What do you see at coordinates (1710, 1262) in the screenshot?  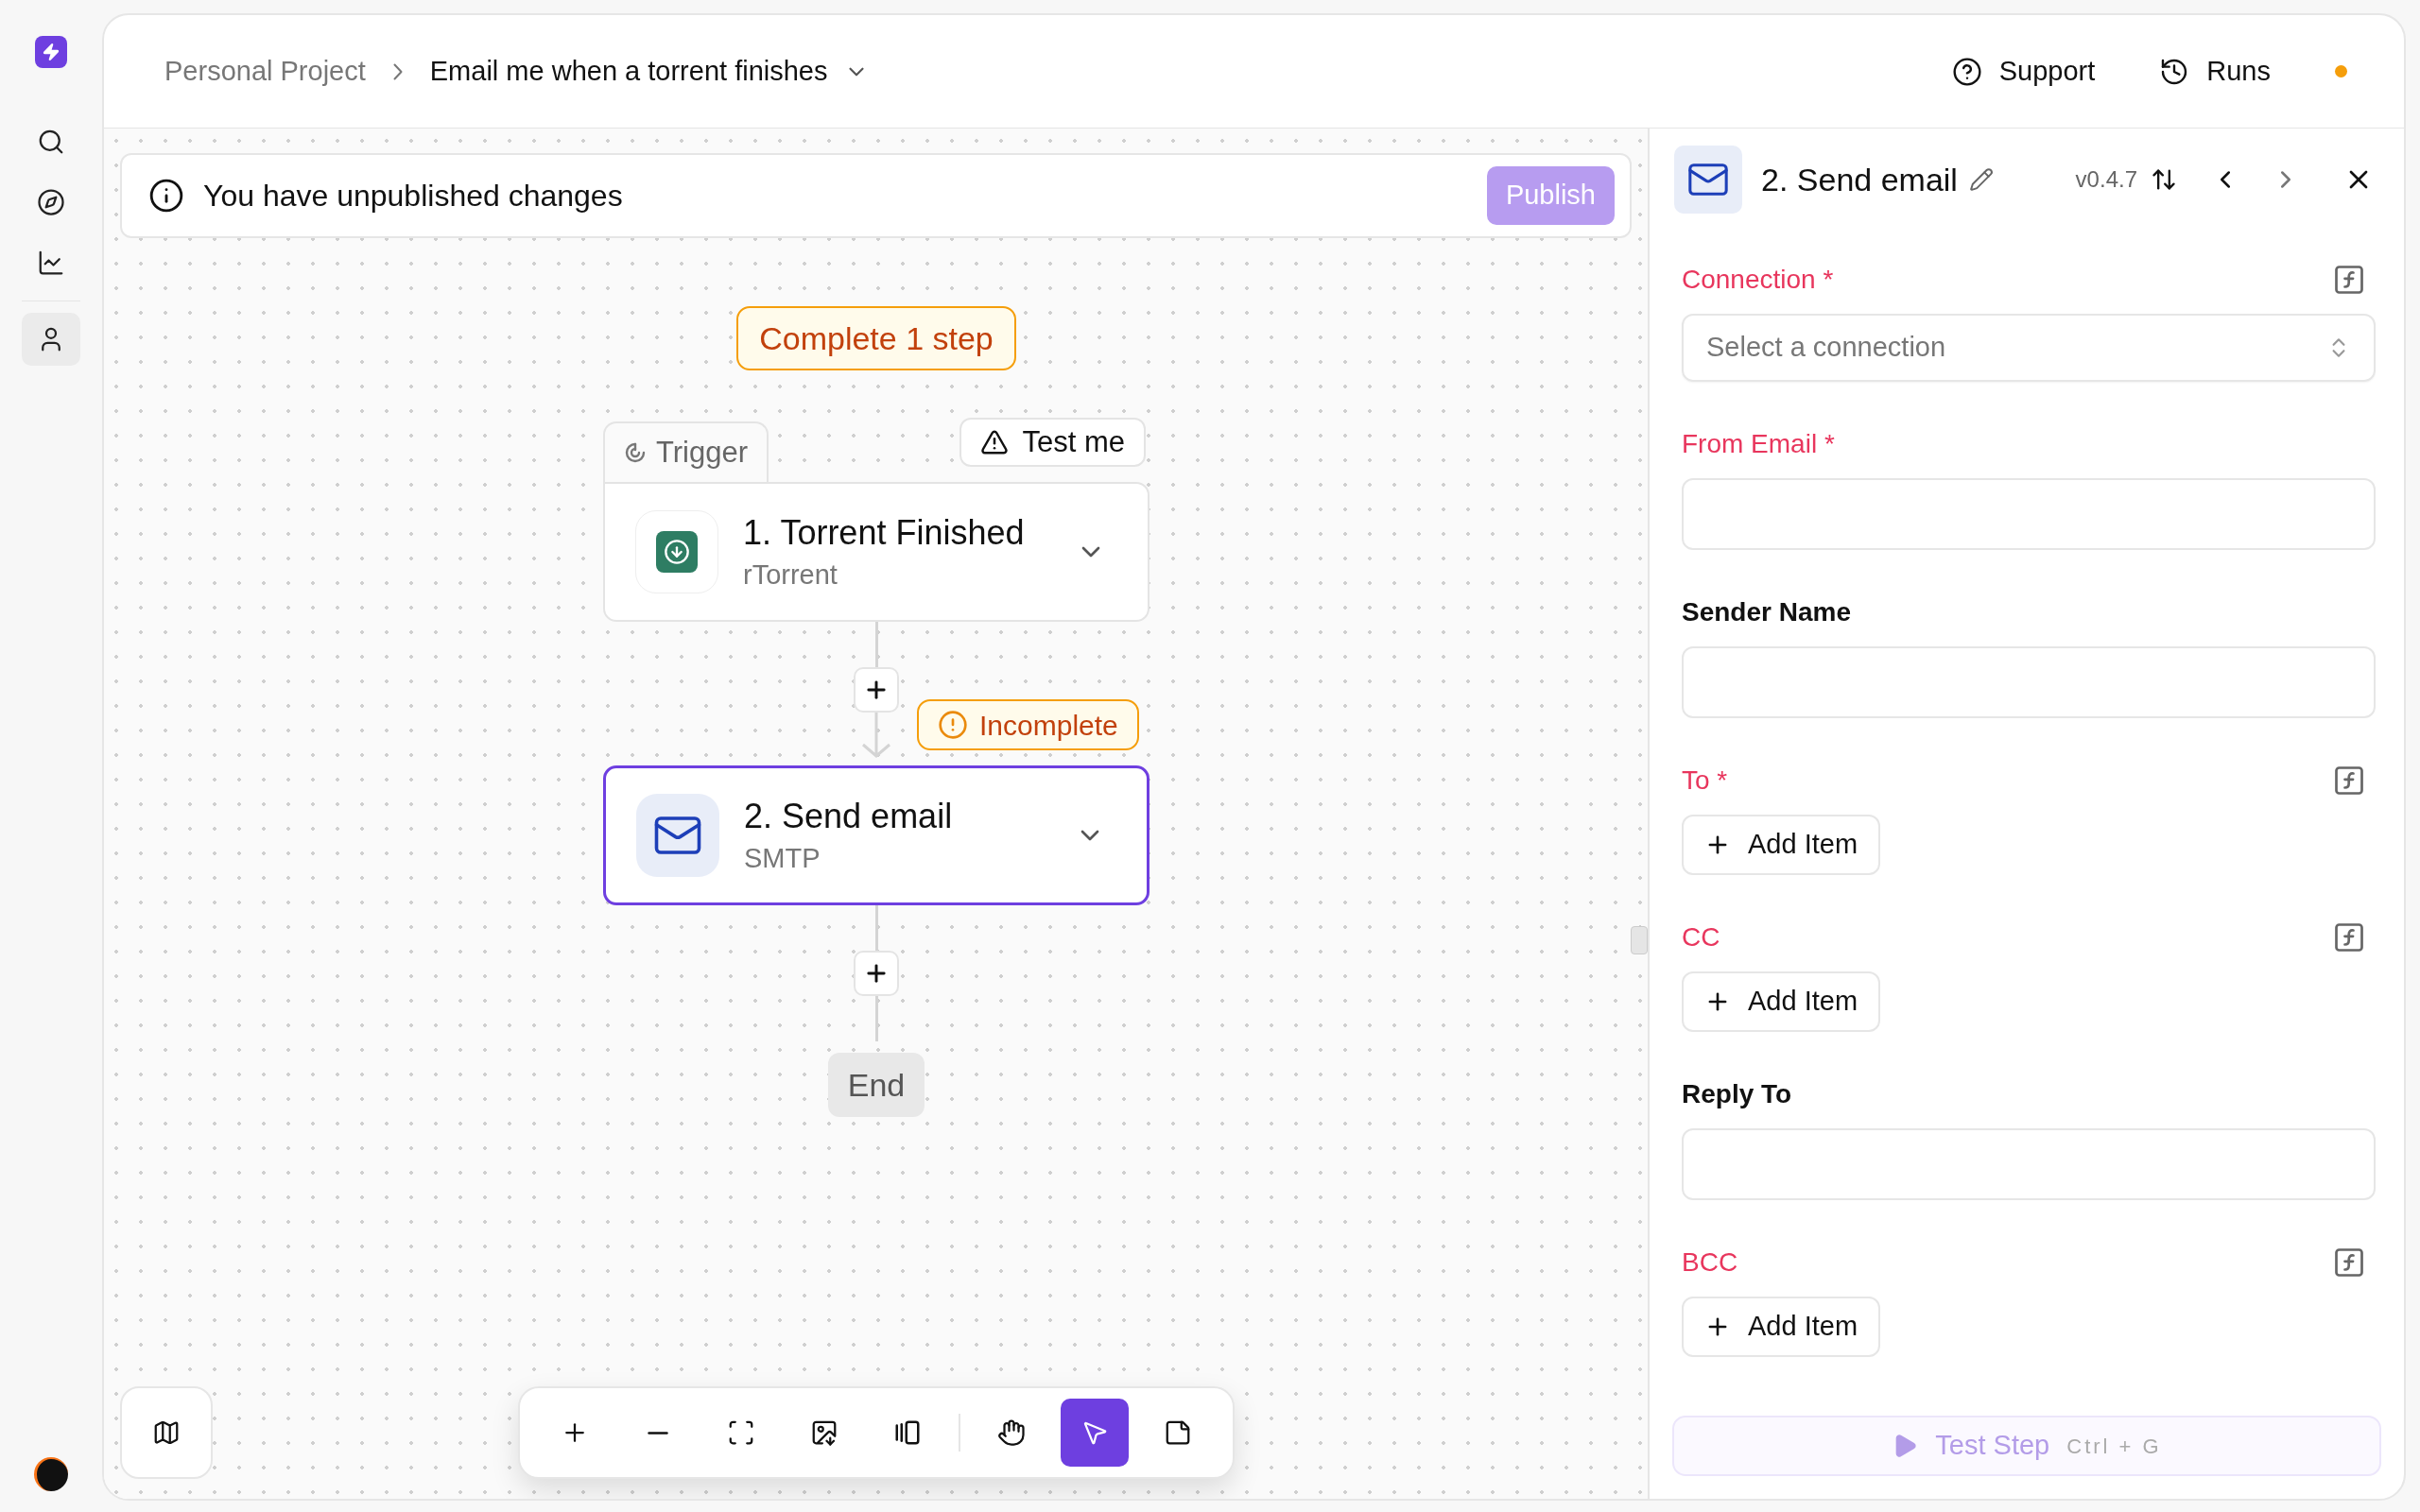 I see `field-label: BCC` at bounding box center [1710, 1262].